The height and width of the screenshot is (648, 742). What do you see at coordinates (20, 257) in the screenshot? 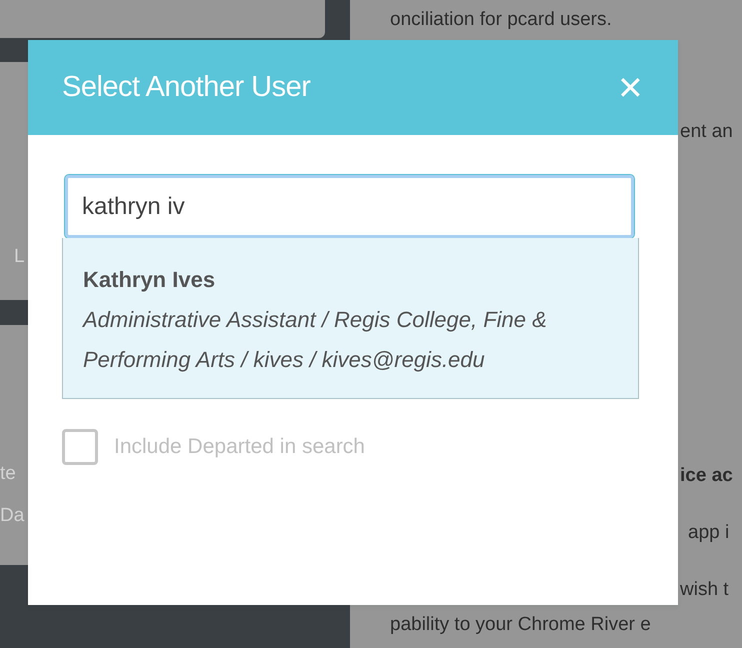
I see `text-fragment: L` at bounding box center [20, 257].